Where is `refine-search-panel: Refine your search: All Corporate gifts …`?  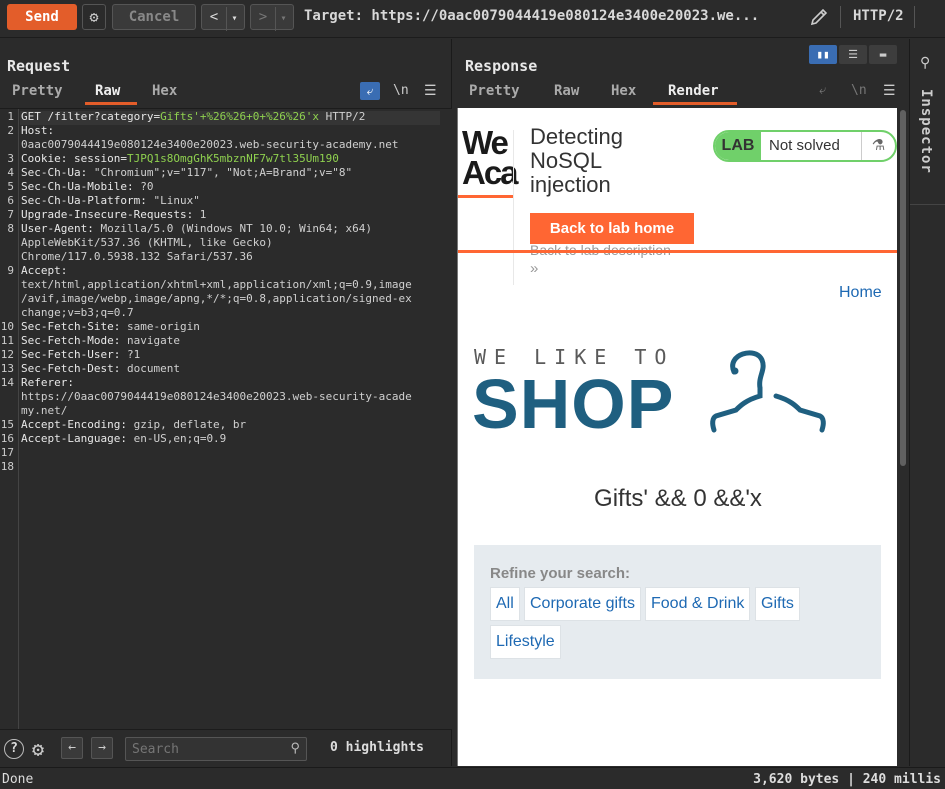
refine-search-panel: Refine your search: All Corporate gifts … is located at coordinates (677, 612).